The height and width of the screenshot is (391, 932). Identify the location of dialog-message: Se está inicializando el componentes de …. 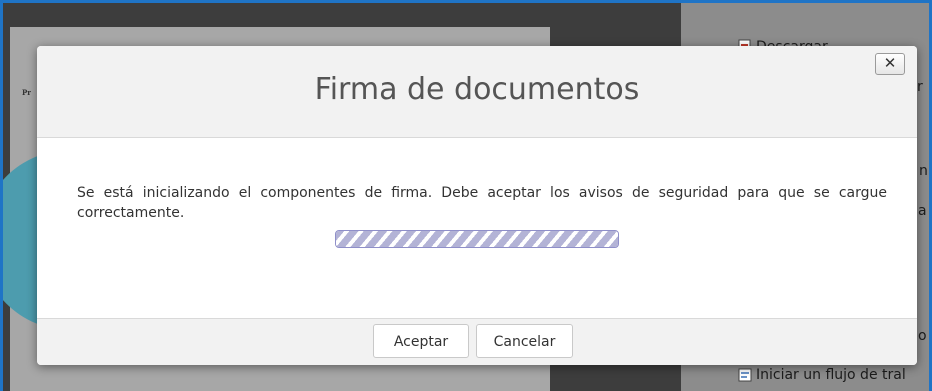
(482, 203).